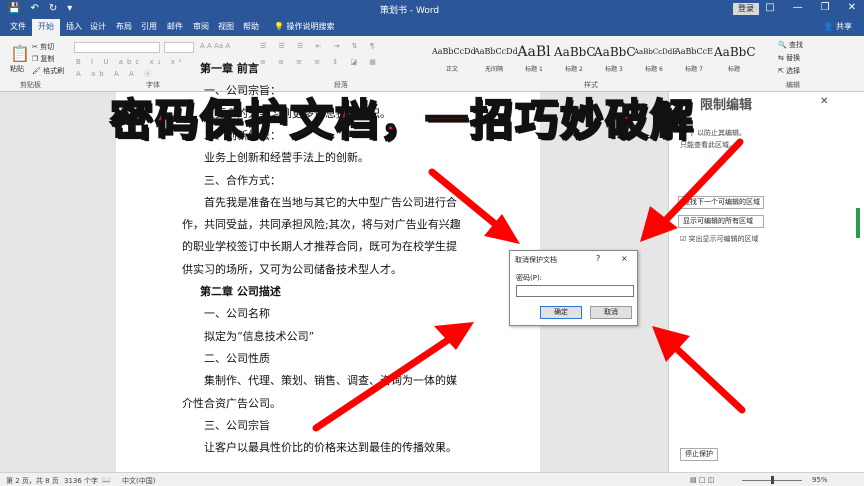  What do you see at coordinates (53, 8) in the screenshot?
I see `redo-icon: ↻` at bounding box center [53, 8].